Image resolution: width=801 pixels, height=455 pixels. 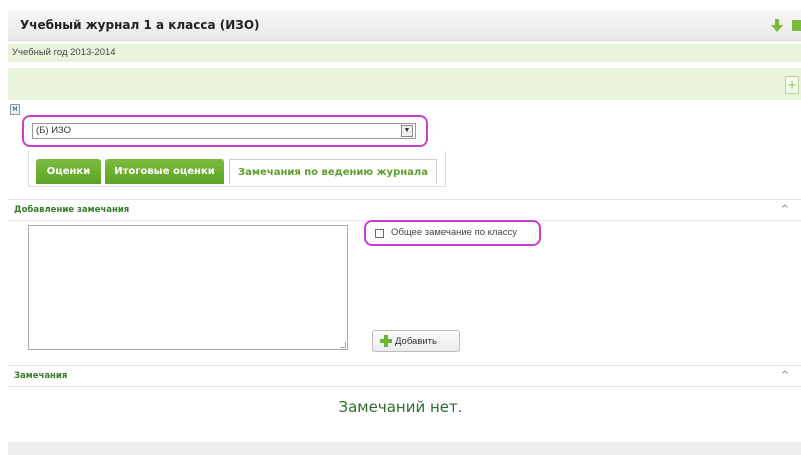 What do you see at coordinates (140, 25) in the screenshot?
I see `page-title: Учебный журнал 1 а класса (ИЗО)` at bounding box center [140, 25].